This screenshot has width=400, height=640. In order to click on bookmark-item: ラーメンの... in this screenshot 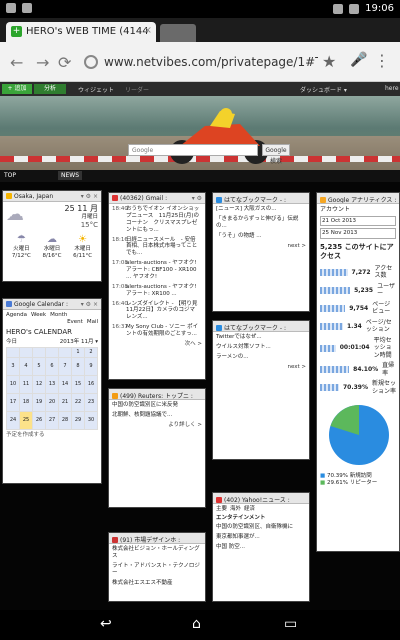, I will do `click(261, 357)`.